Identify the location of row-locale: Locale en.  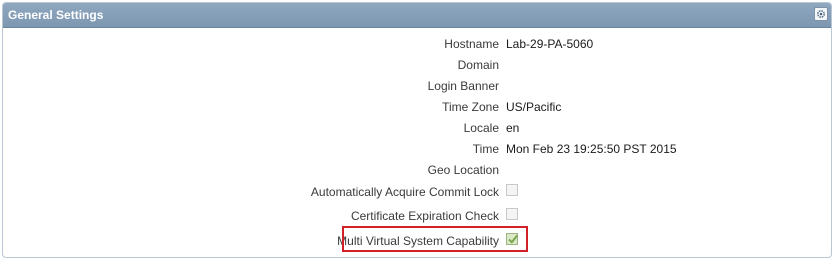
(417, 127).